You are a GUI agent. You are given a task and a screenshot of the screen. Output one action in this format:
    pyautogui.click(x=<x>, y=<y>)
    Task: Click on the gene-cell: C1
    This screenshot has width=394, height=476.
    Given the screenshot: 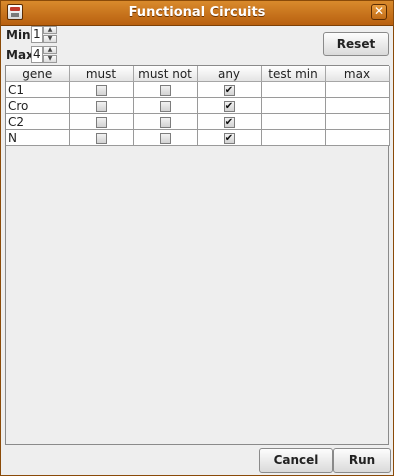 What is the action you would take?
    pyautogui.click(x=38, y=89)
    